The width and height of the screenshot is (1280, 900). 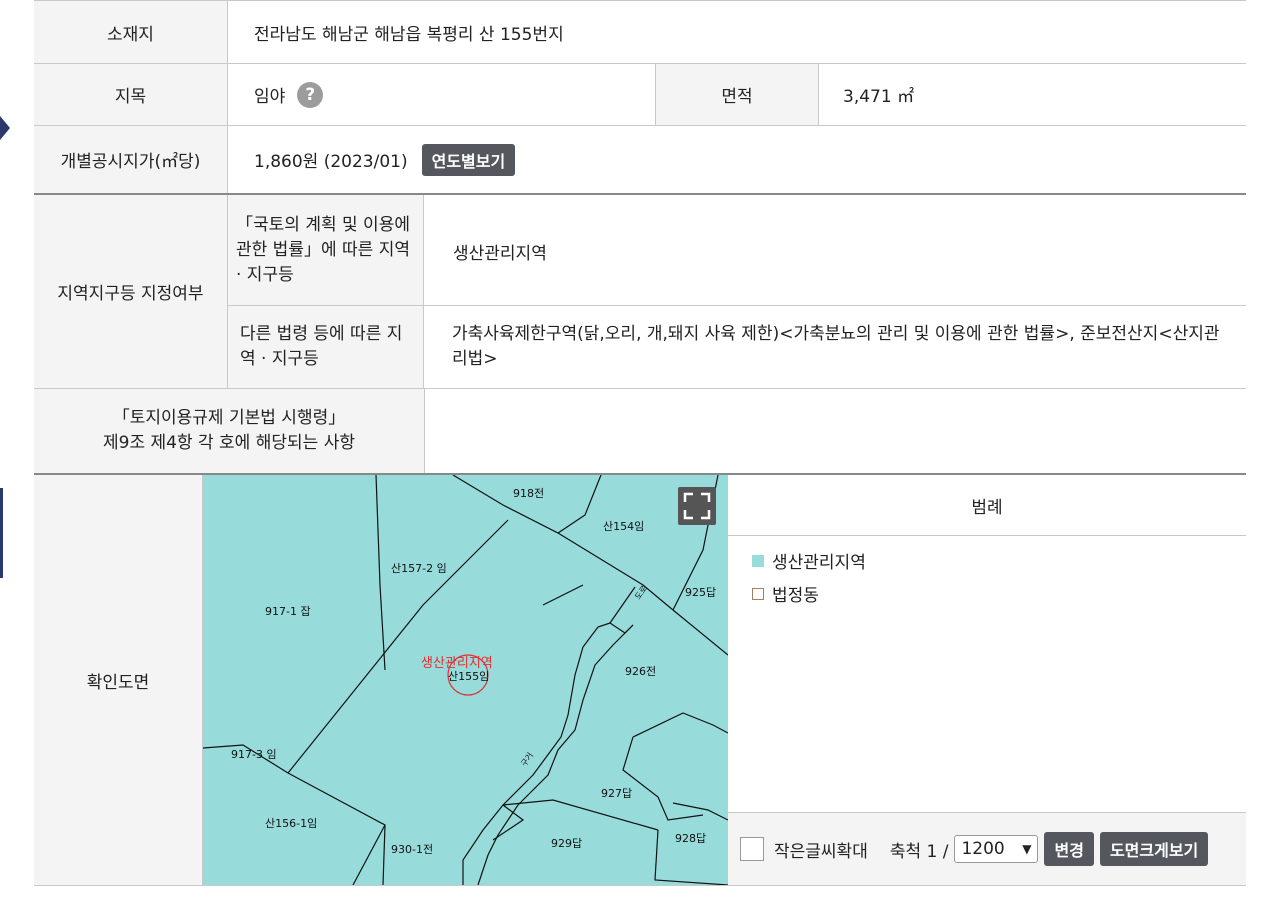 I want to click on zone-sub2-label: 다른 법령 등에 따른 지역 · 지구등, so click(x=326, y=347).